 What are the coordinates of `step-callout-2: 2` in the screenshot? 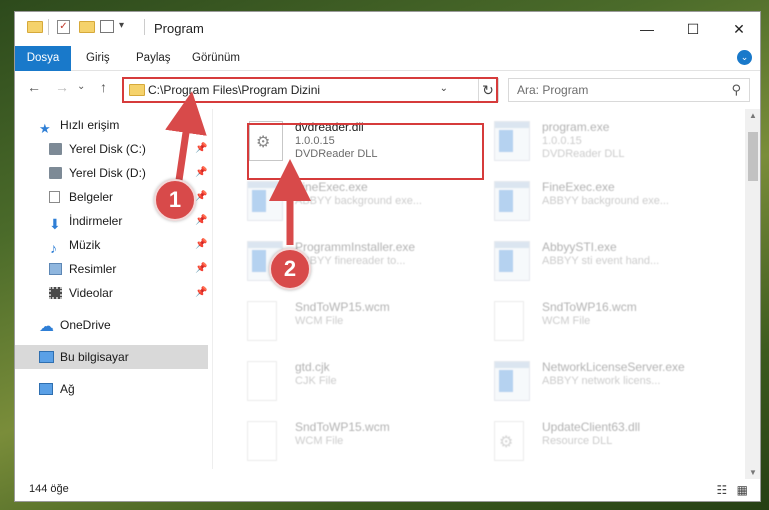 It's located at (290, 269).